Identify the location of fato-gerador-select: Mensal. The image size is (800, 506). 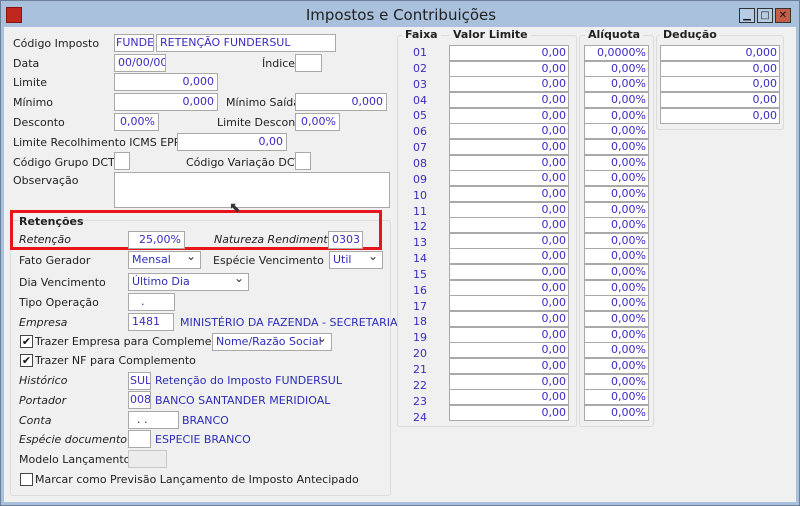
(164, 260).